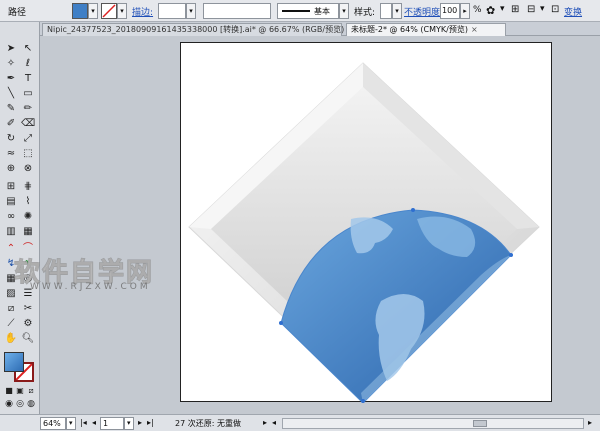 Image resolution: width=600 pixels, height=431 pixels. What do you see at coordinates (17, 13) in the screenshot?
I see `path-label: 路径` at bounding box center [17, 13].